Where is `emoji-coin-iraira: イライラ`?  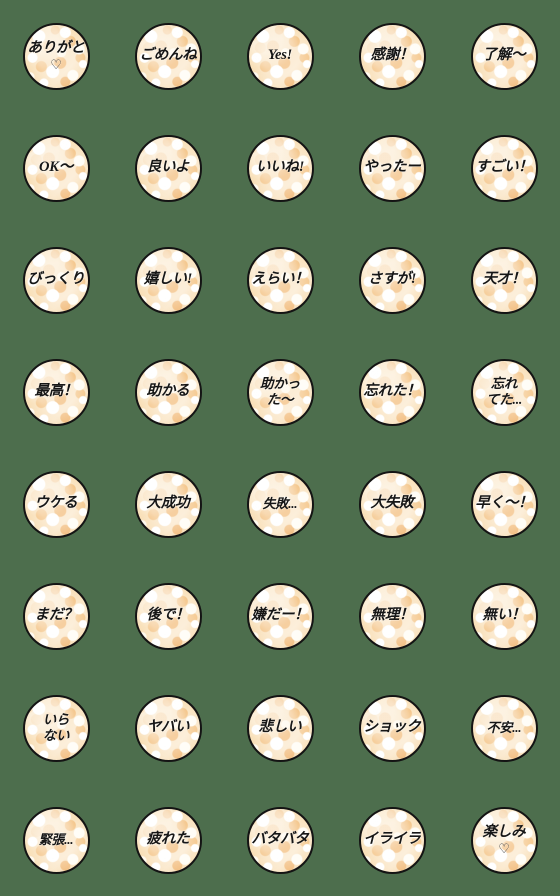 emoji-coin-iraira: イライラ is located at coordinates (392, 840).